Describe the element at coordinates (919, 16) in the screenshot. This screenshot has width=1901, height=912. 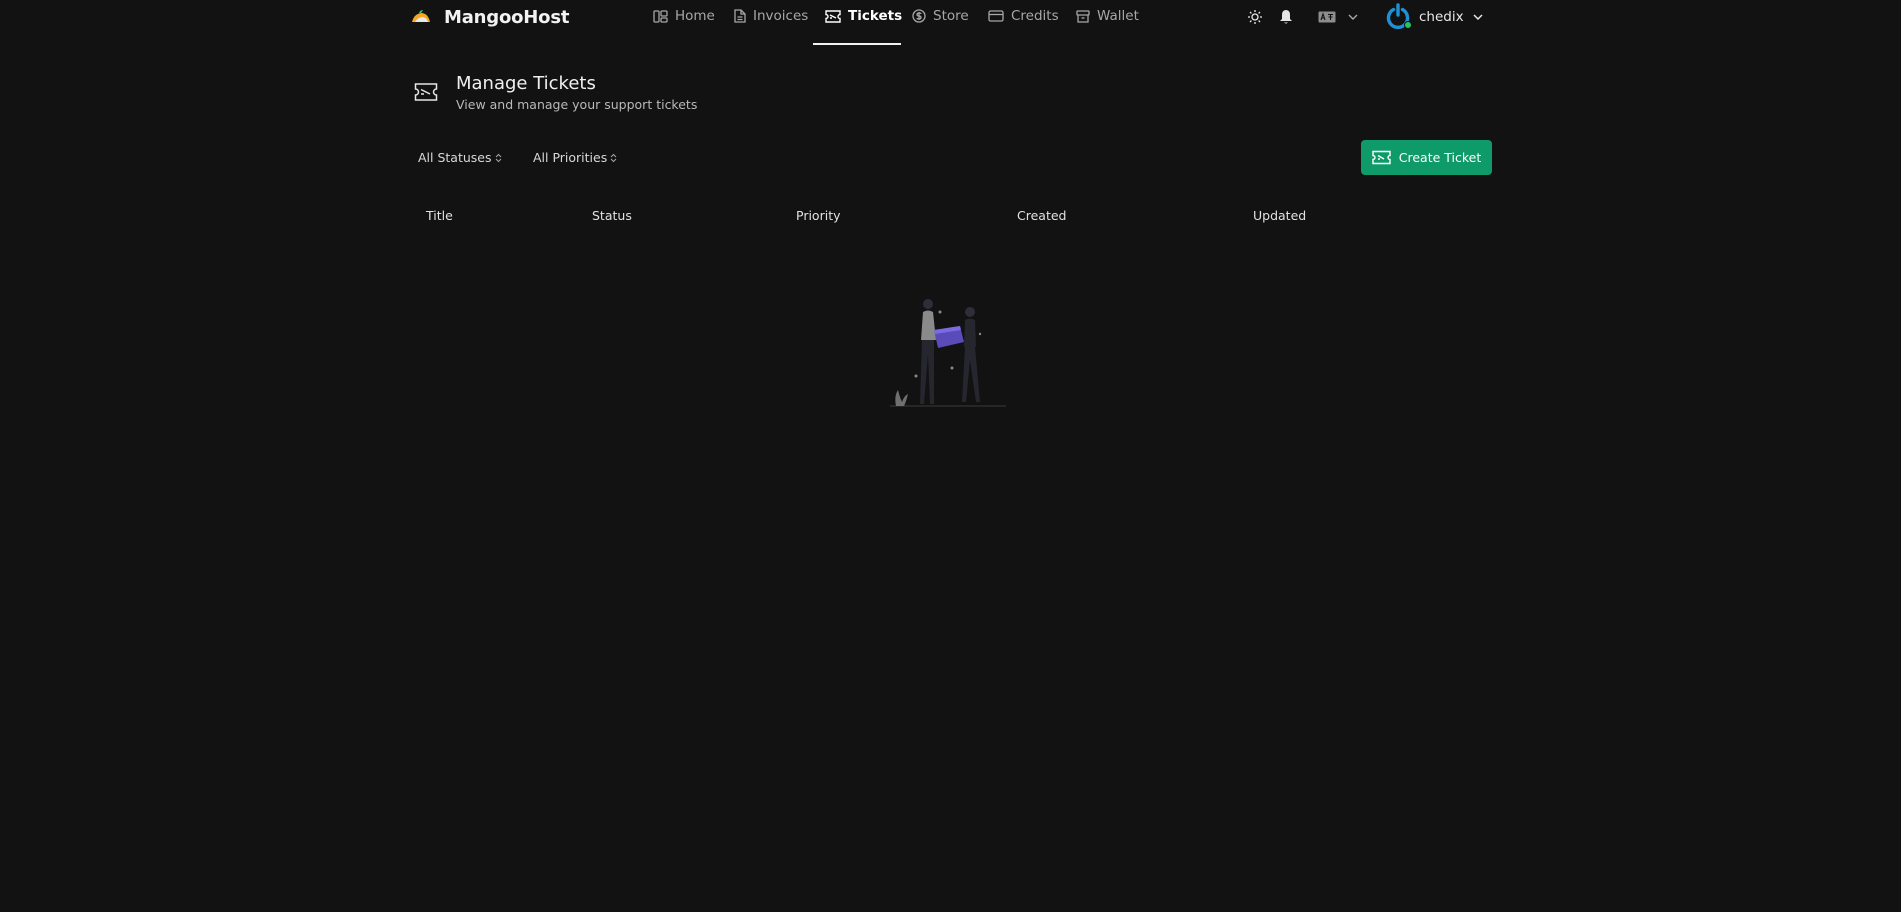
I see `dollar-icon` at that location.